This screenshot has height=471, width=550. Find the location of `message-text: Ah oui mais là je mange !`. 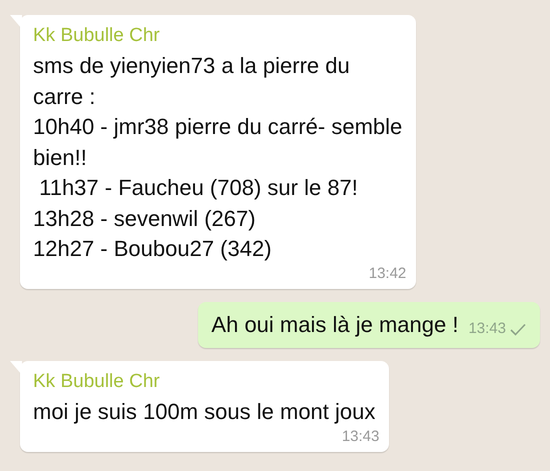

message-text: Ah oui mais là je mange ! is located at coordinates (334, 325).